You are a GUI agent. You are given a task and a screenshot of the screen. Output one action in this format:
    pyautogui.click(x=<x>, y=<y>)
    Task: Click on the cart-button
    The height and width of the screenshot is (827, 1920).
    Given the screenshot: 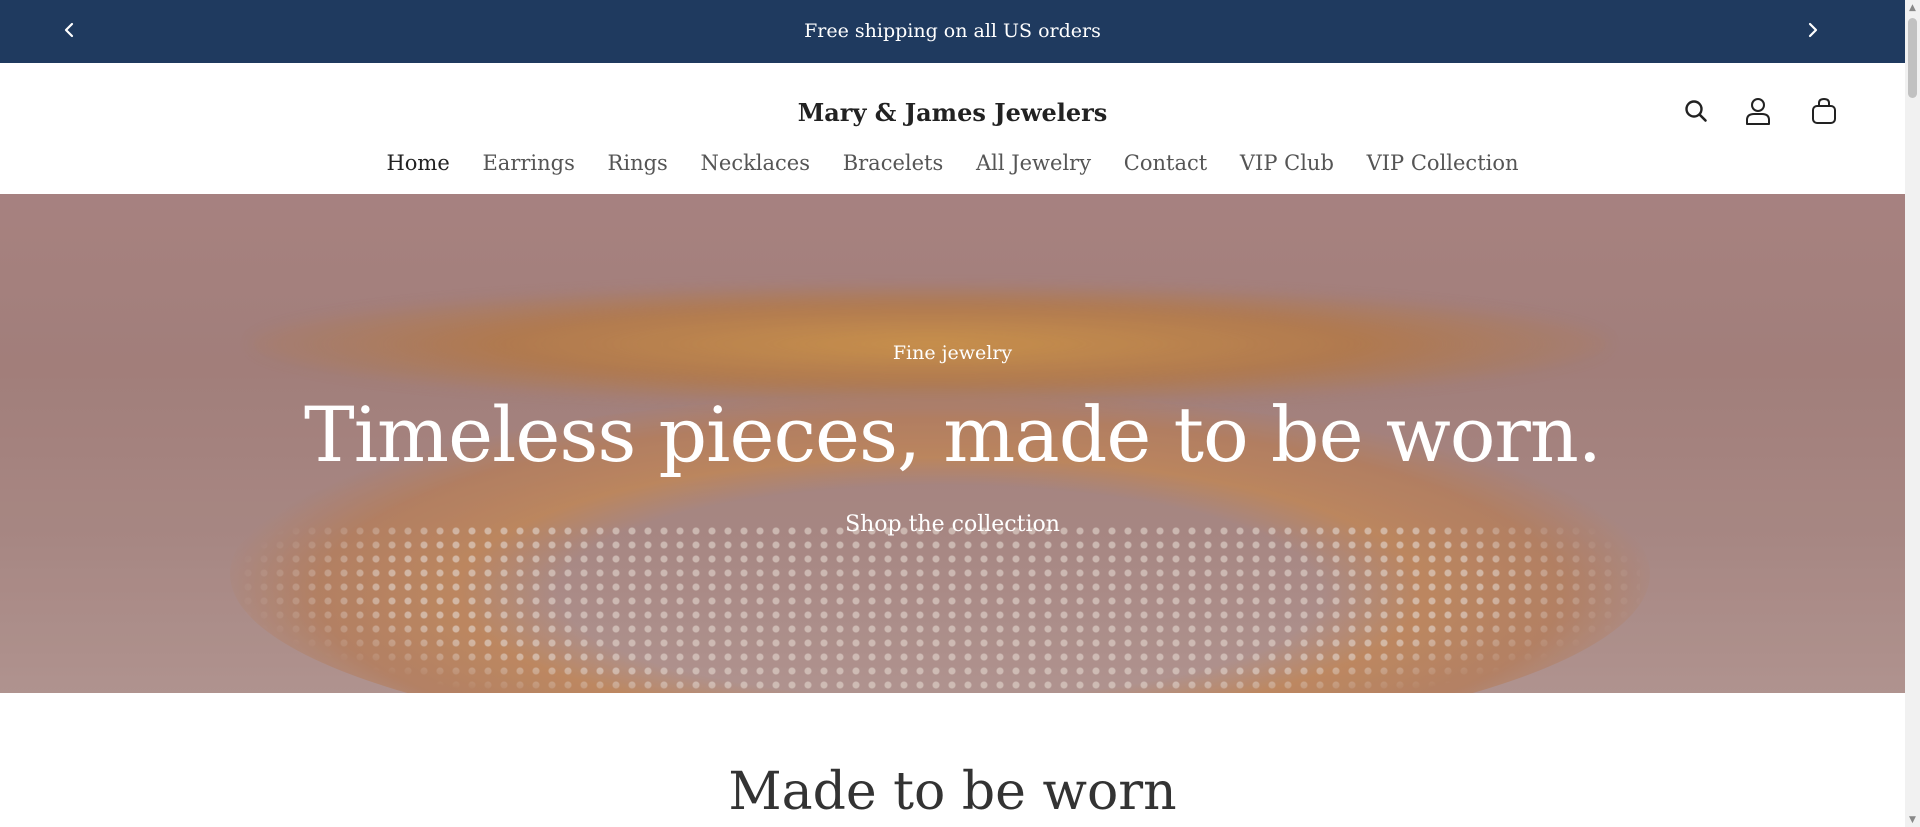 What is the action you would take?
    pyautogui.click(x=1824, y=113)
    